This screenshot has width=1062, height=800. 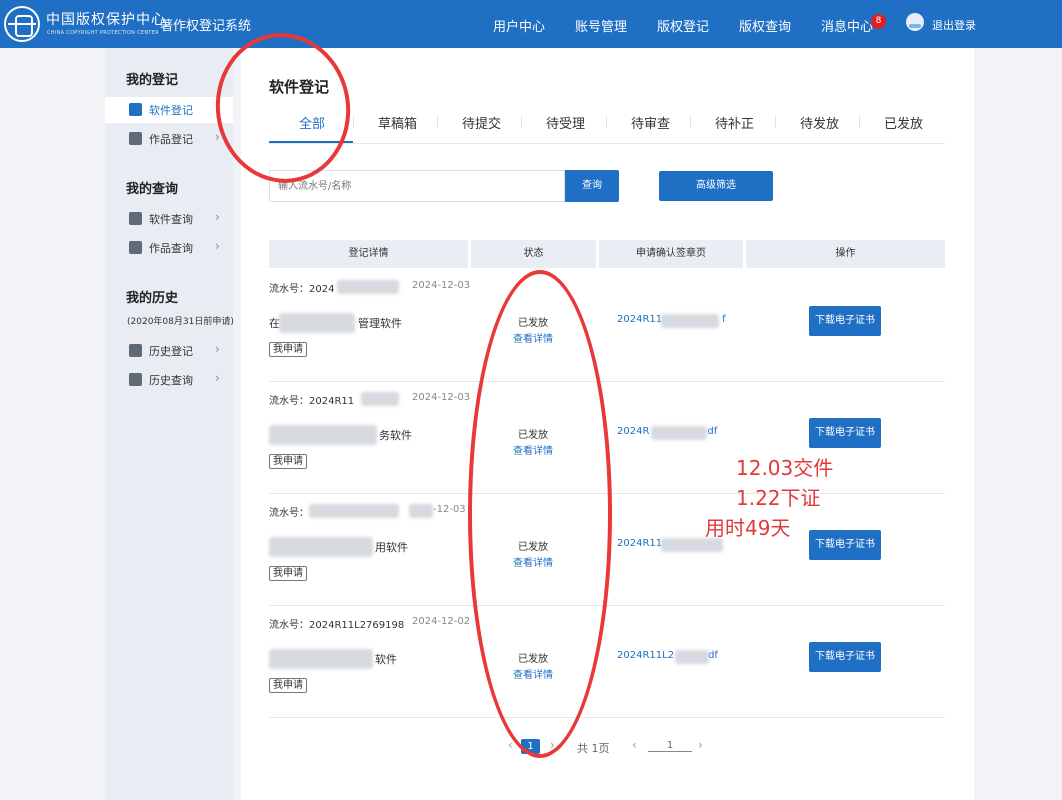 What do you see at coordinates (734, 122) in the screenshot?
I see `tab-pending-correction: 待补正` at bounding box center [734, 122].